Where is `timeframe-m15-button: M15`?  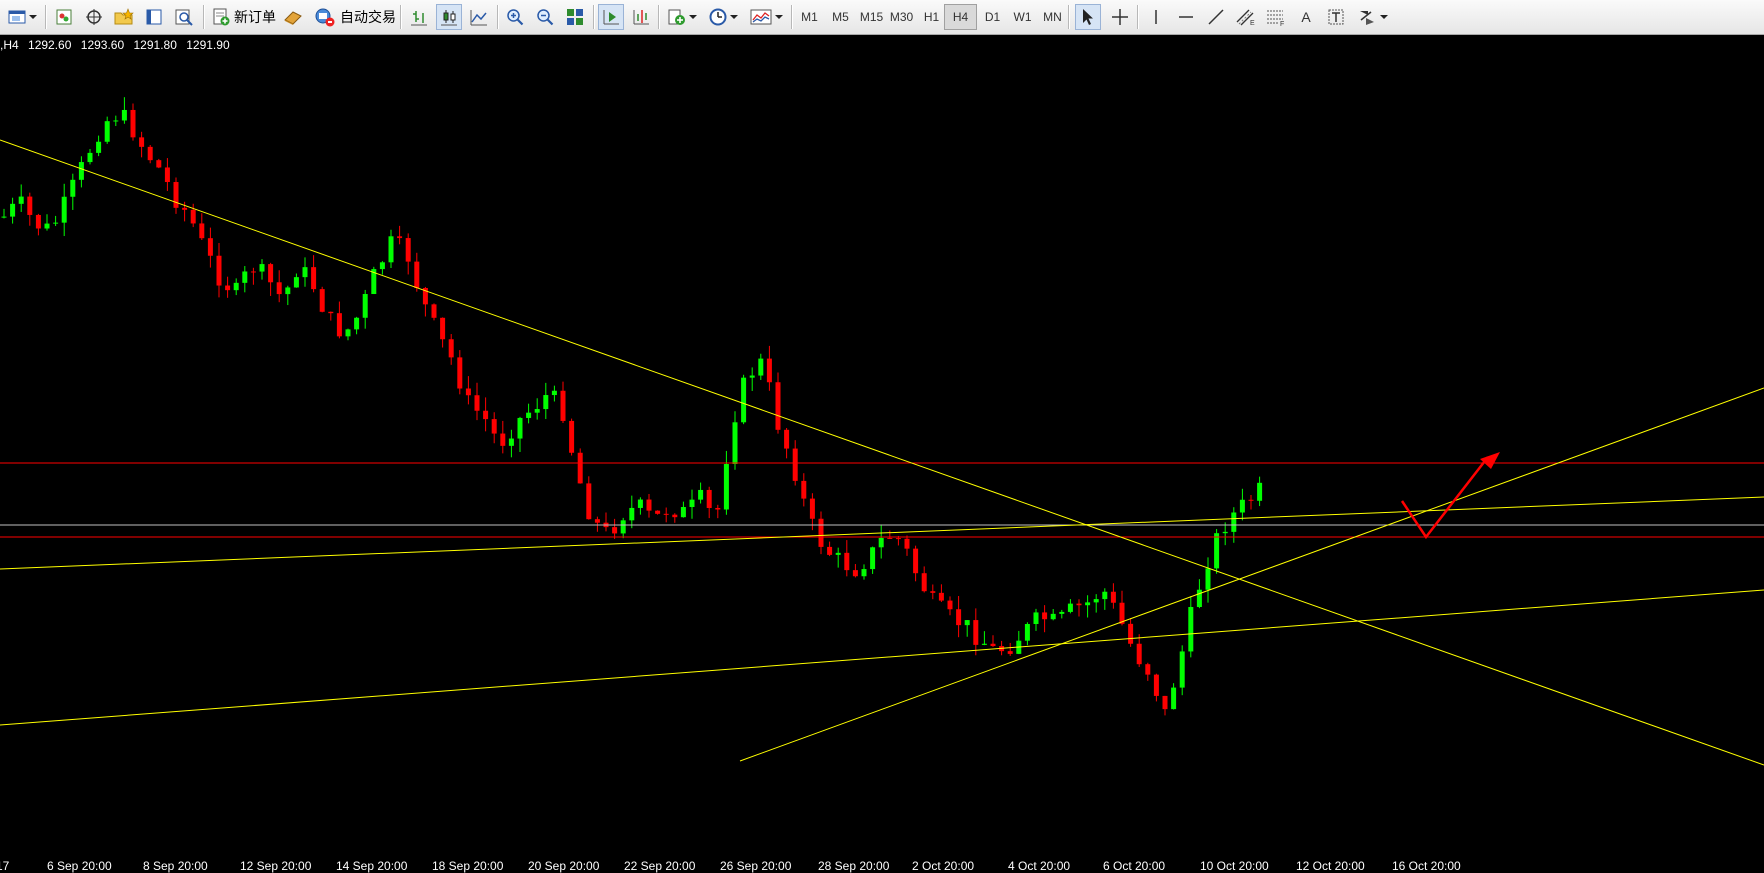 timeframe-m15-button: M15 is located at coordinates (871, 17).